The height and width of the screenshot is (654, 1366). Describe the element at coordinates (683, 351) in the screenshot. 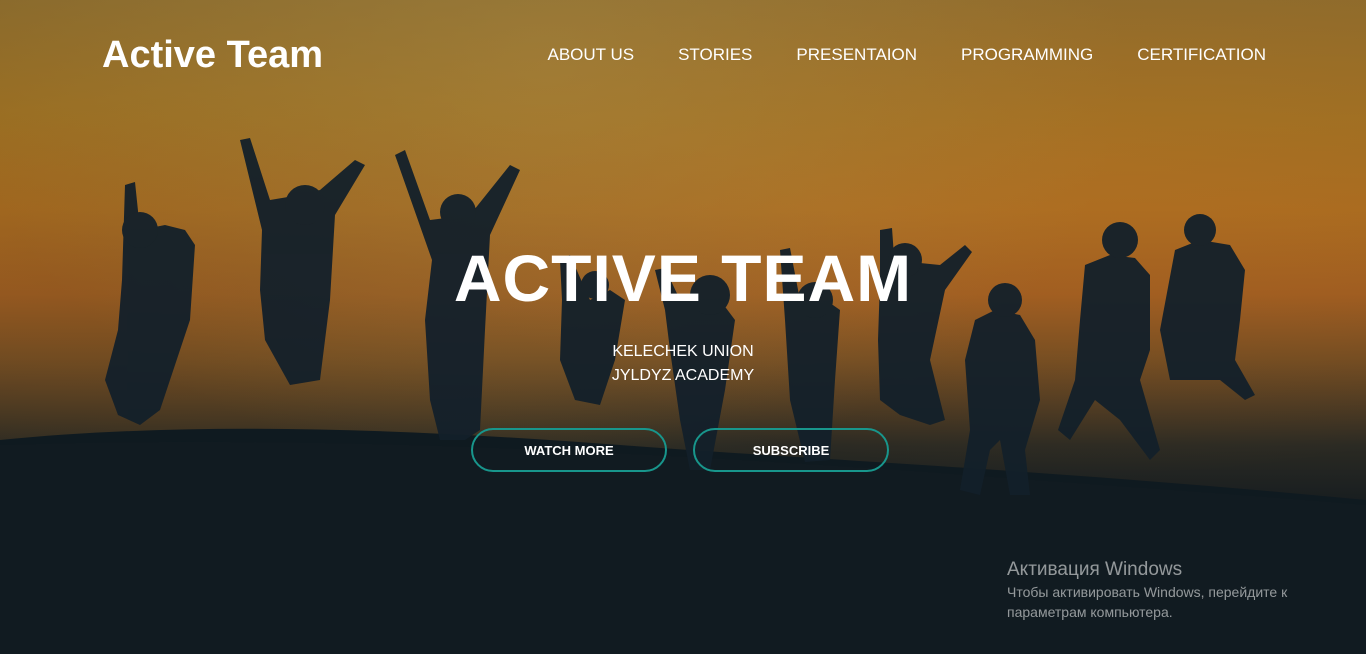

I see `hero-subtitle-line-1: KELECHEK UNION` at that location.